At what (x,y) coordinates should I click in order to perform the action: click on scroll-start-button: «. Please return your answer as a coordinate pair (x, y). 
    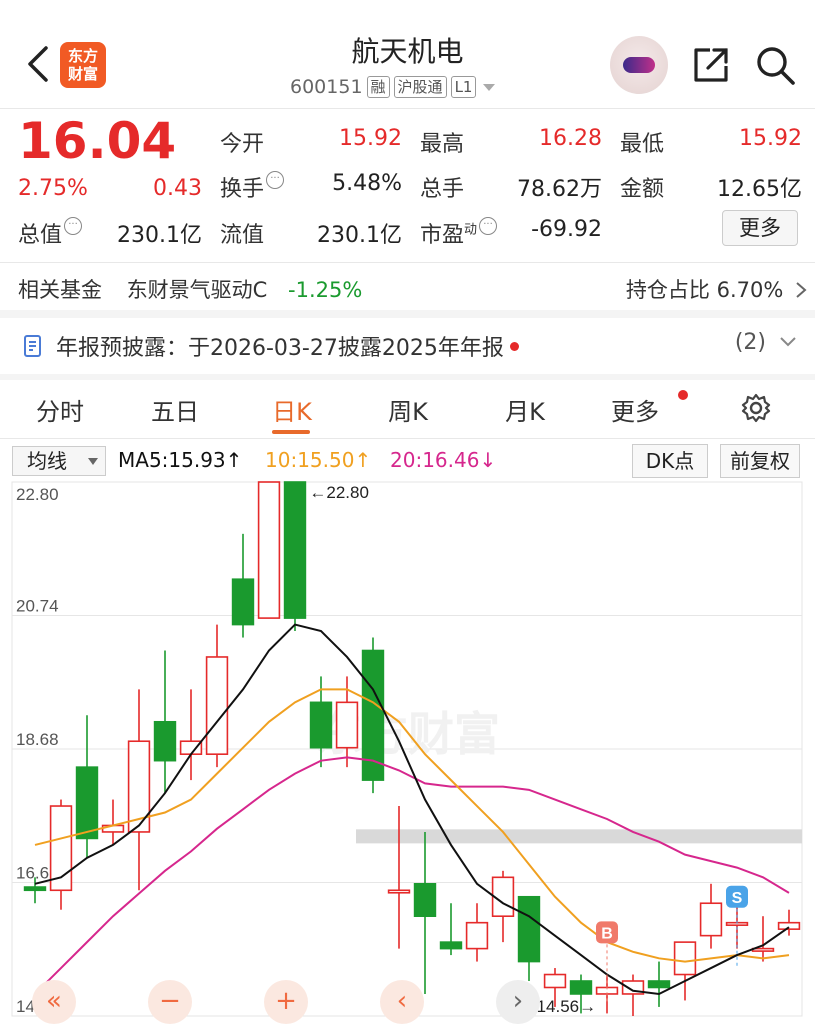
    Looking at the image, I should click on (54, 1002).